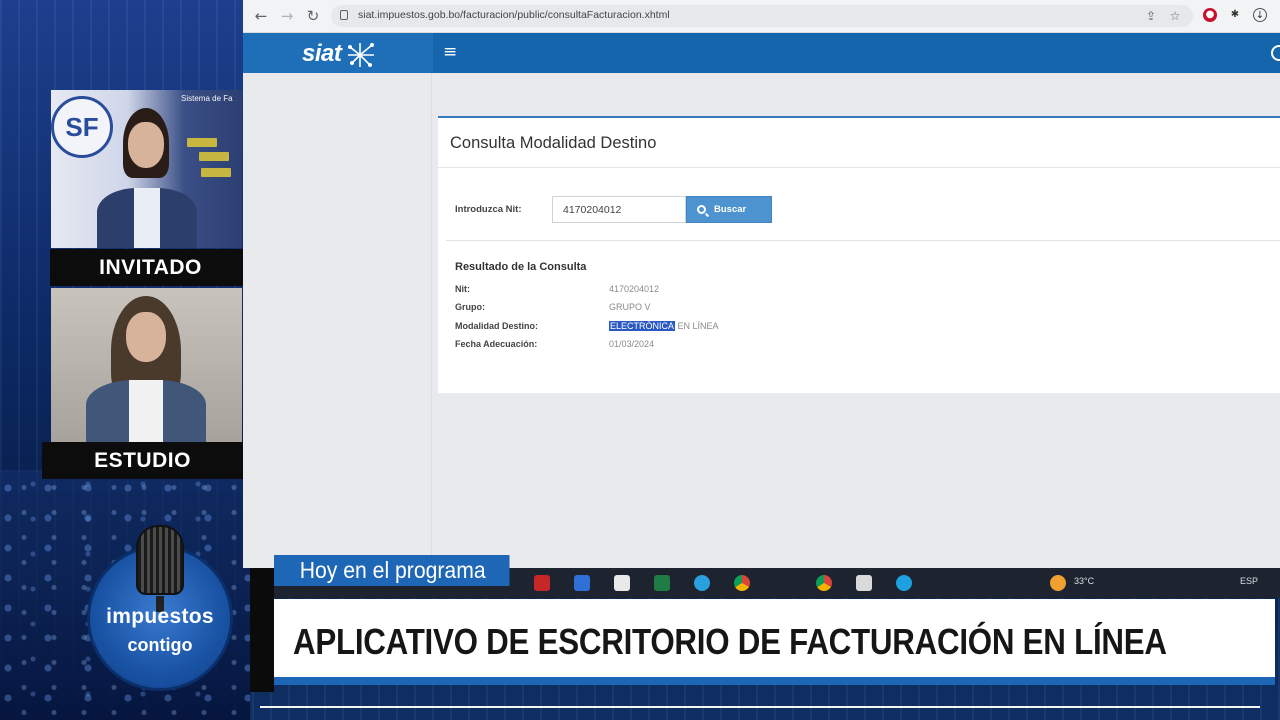  I want to click on menu-toggle-icon: ≡, so click(450, 52).